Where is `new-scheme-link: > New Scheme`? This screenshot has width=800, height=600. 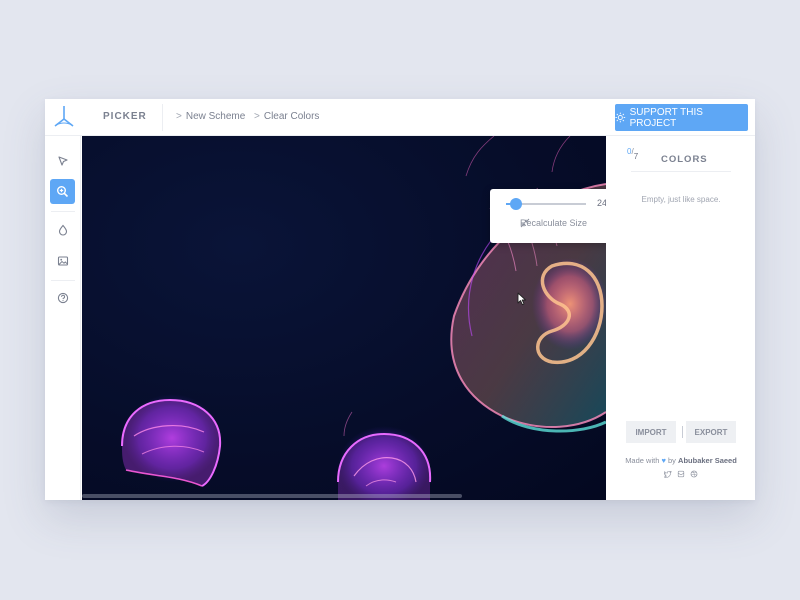
new-scheme-link: > New Scheme is located at coordinates (210, 116).